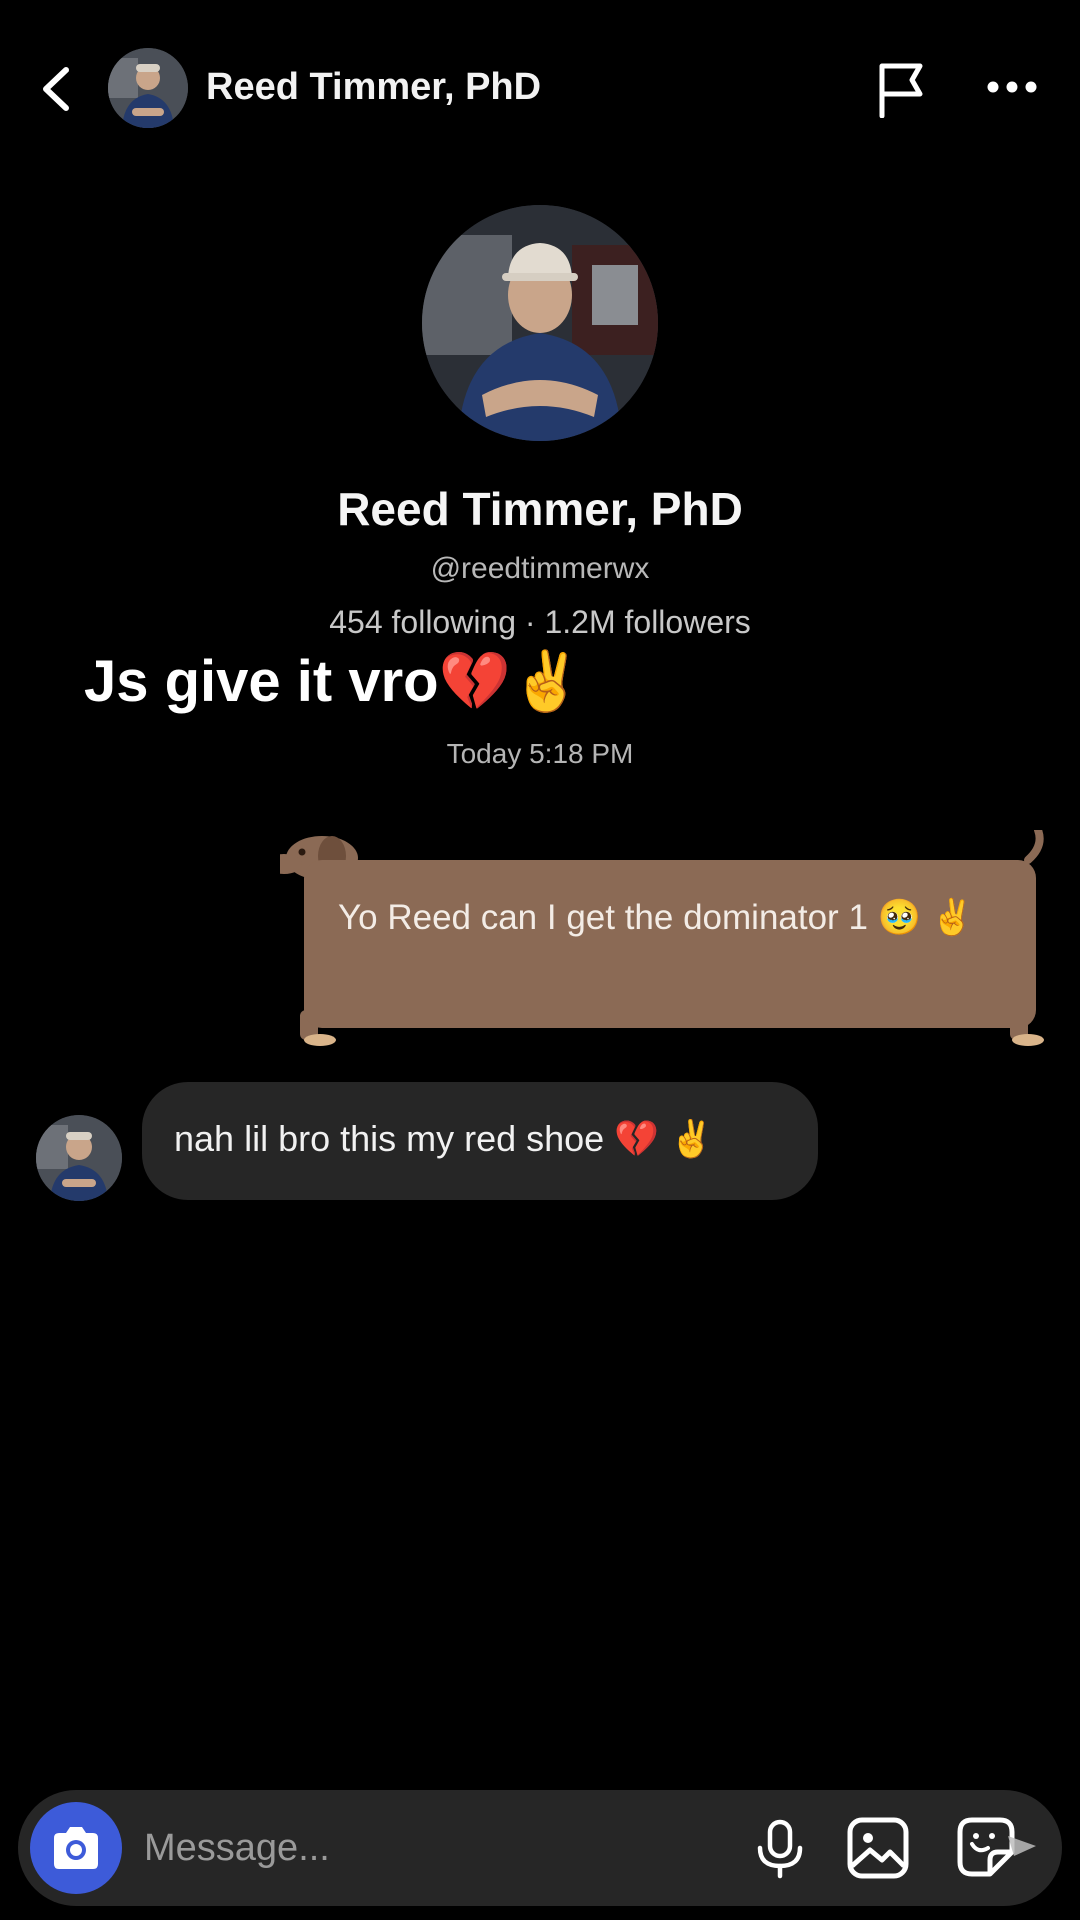 The width and height of the screenshot is (1080, 1920). I want to click on chat-header: Reed Timmer, PhD, so click(540, 90).